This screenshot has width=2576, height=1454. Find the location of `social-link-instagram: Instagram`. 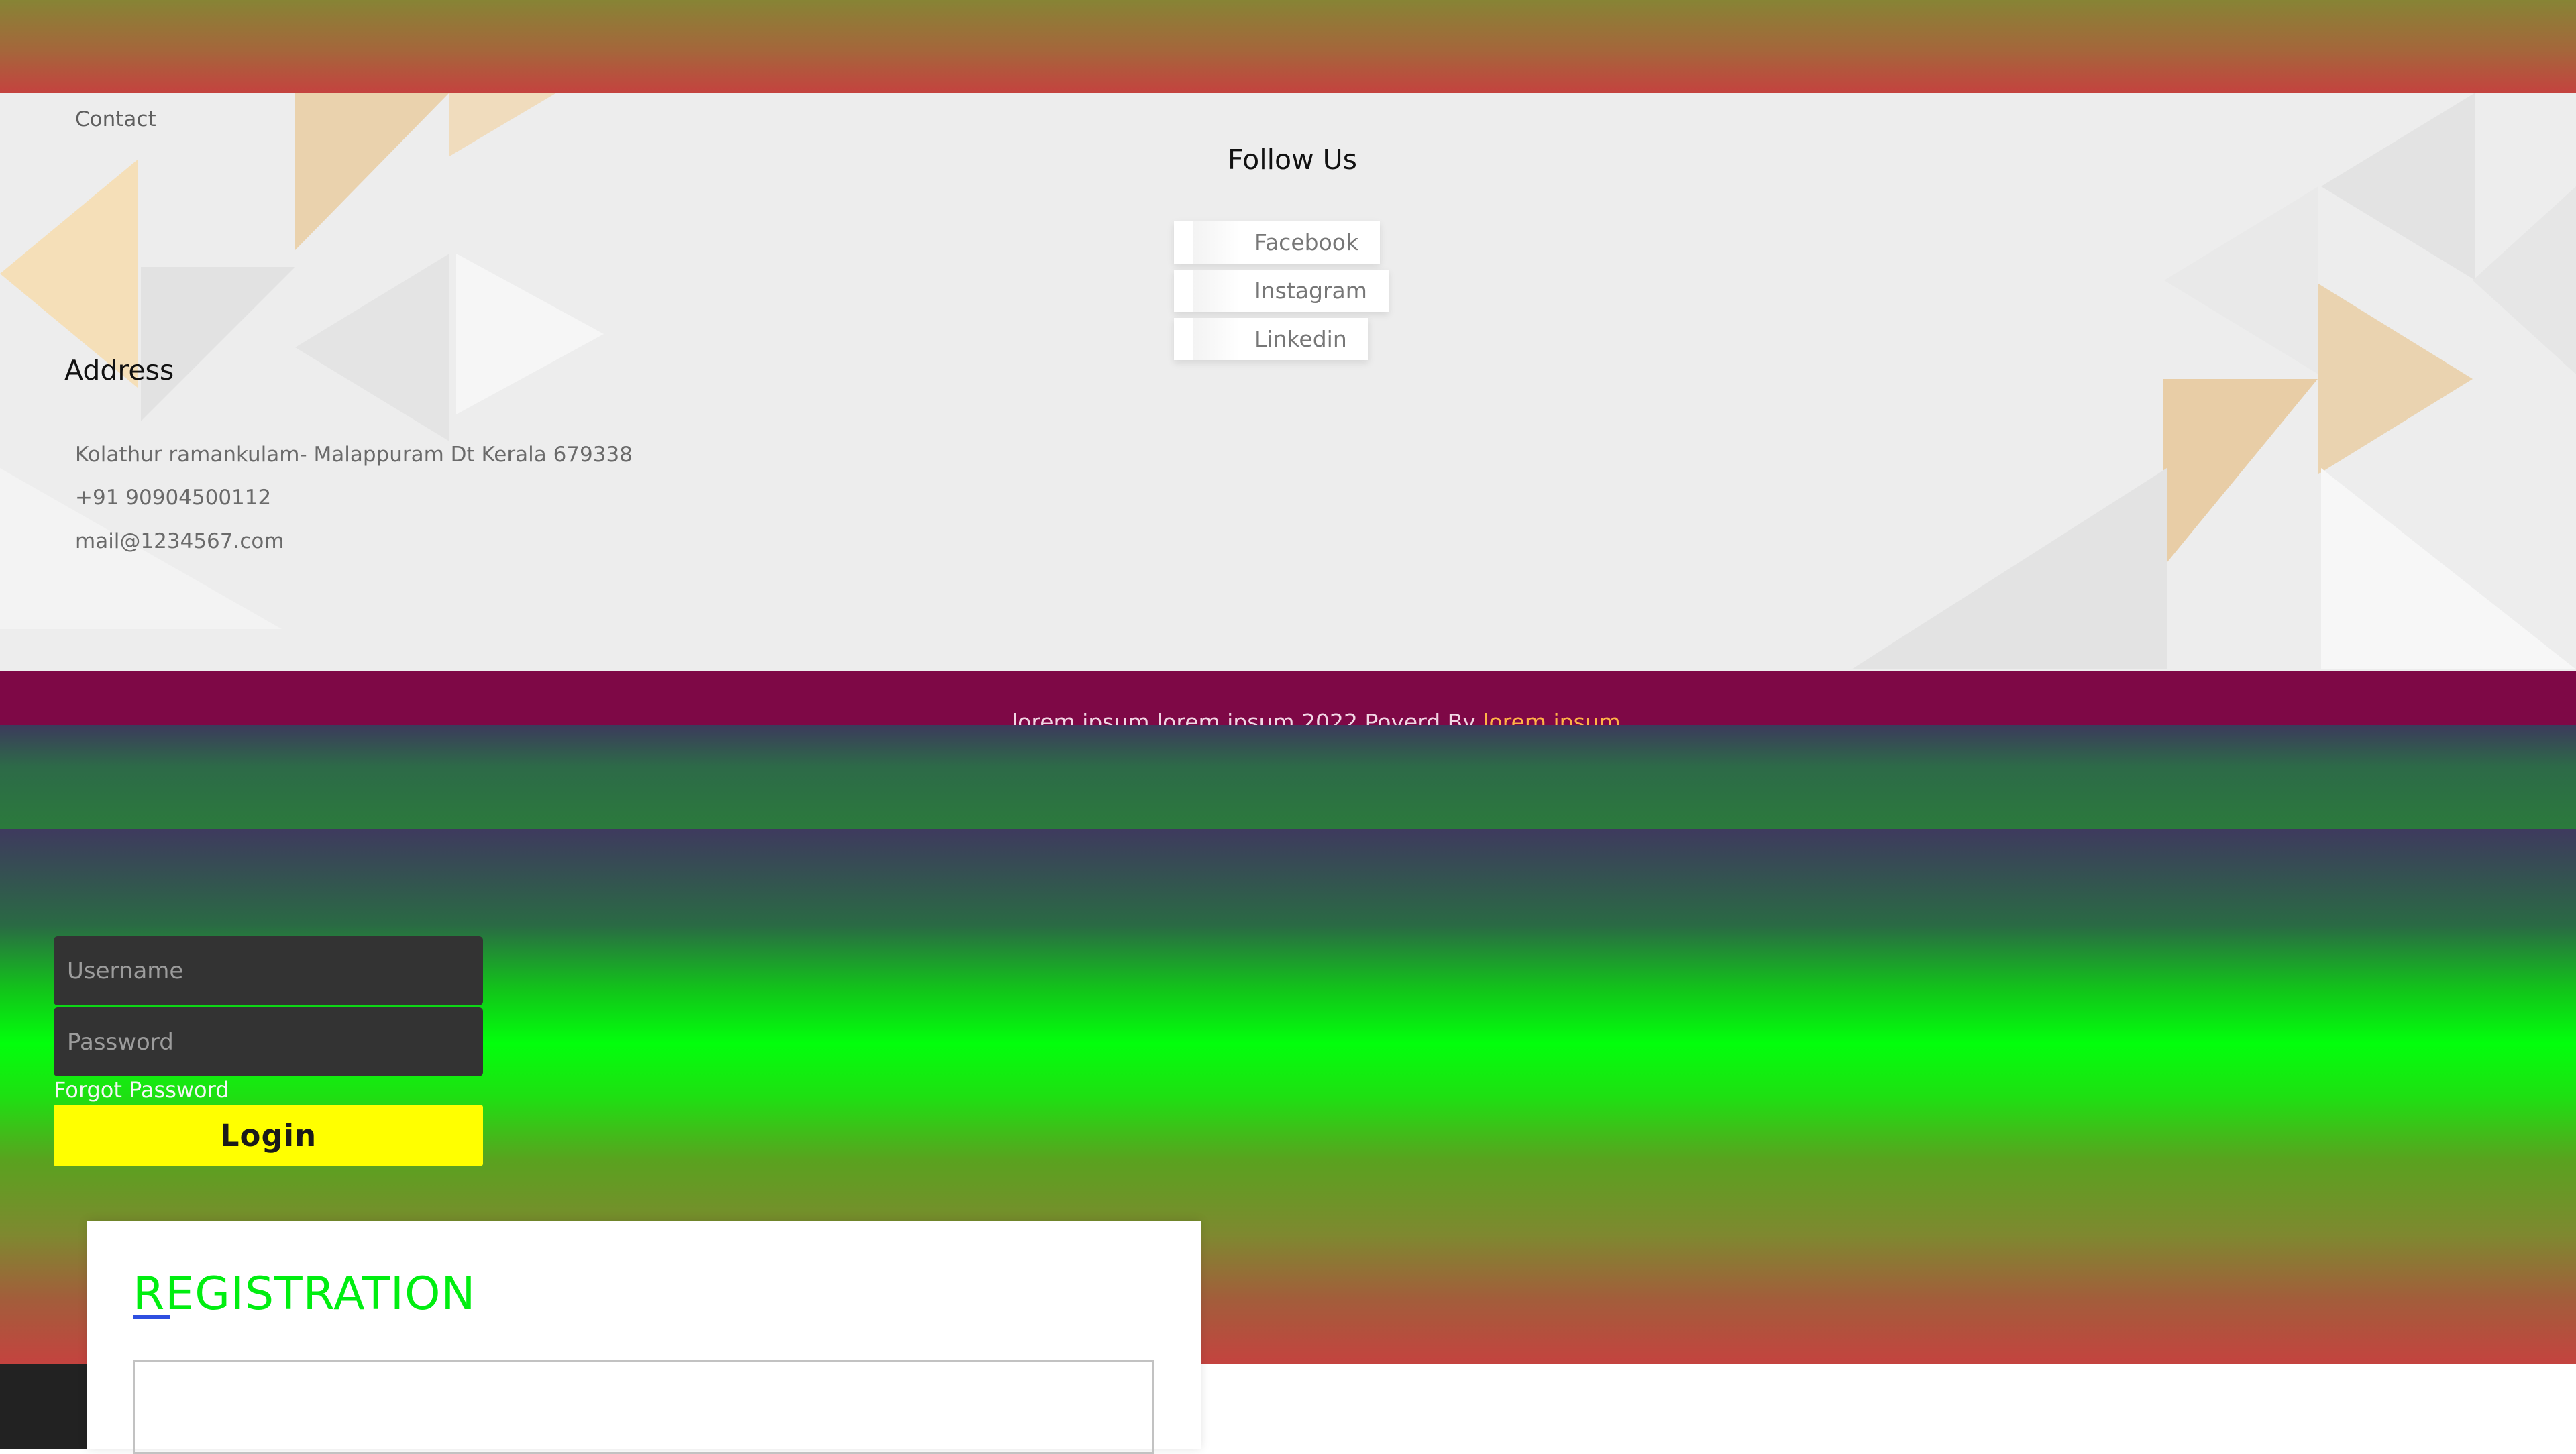

social-link-instagram: Instagram is located at coordinates (1281, 291).